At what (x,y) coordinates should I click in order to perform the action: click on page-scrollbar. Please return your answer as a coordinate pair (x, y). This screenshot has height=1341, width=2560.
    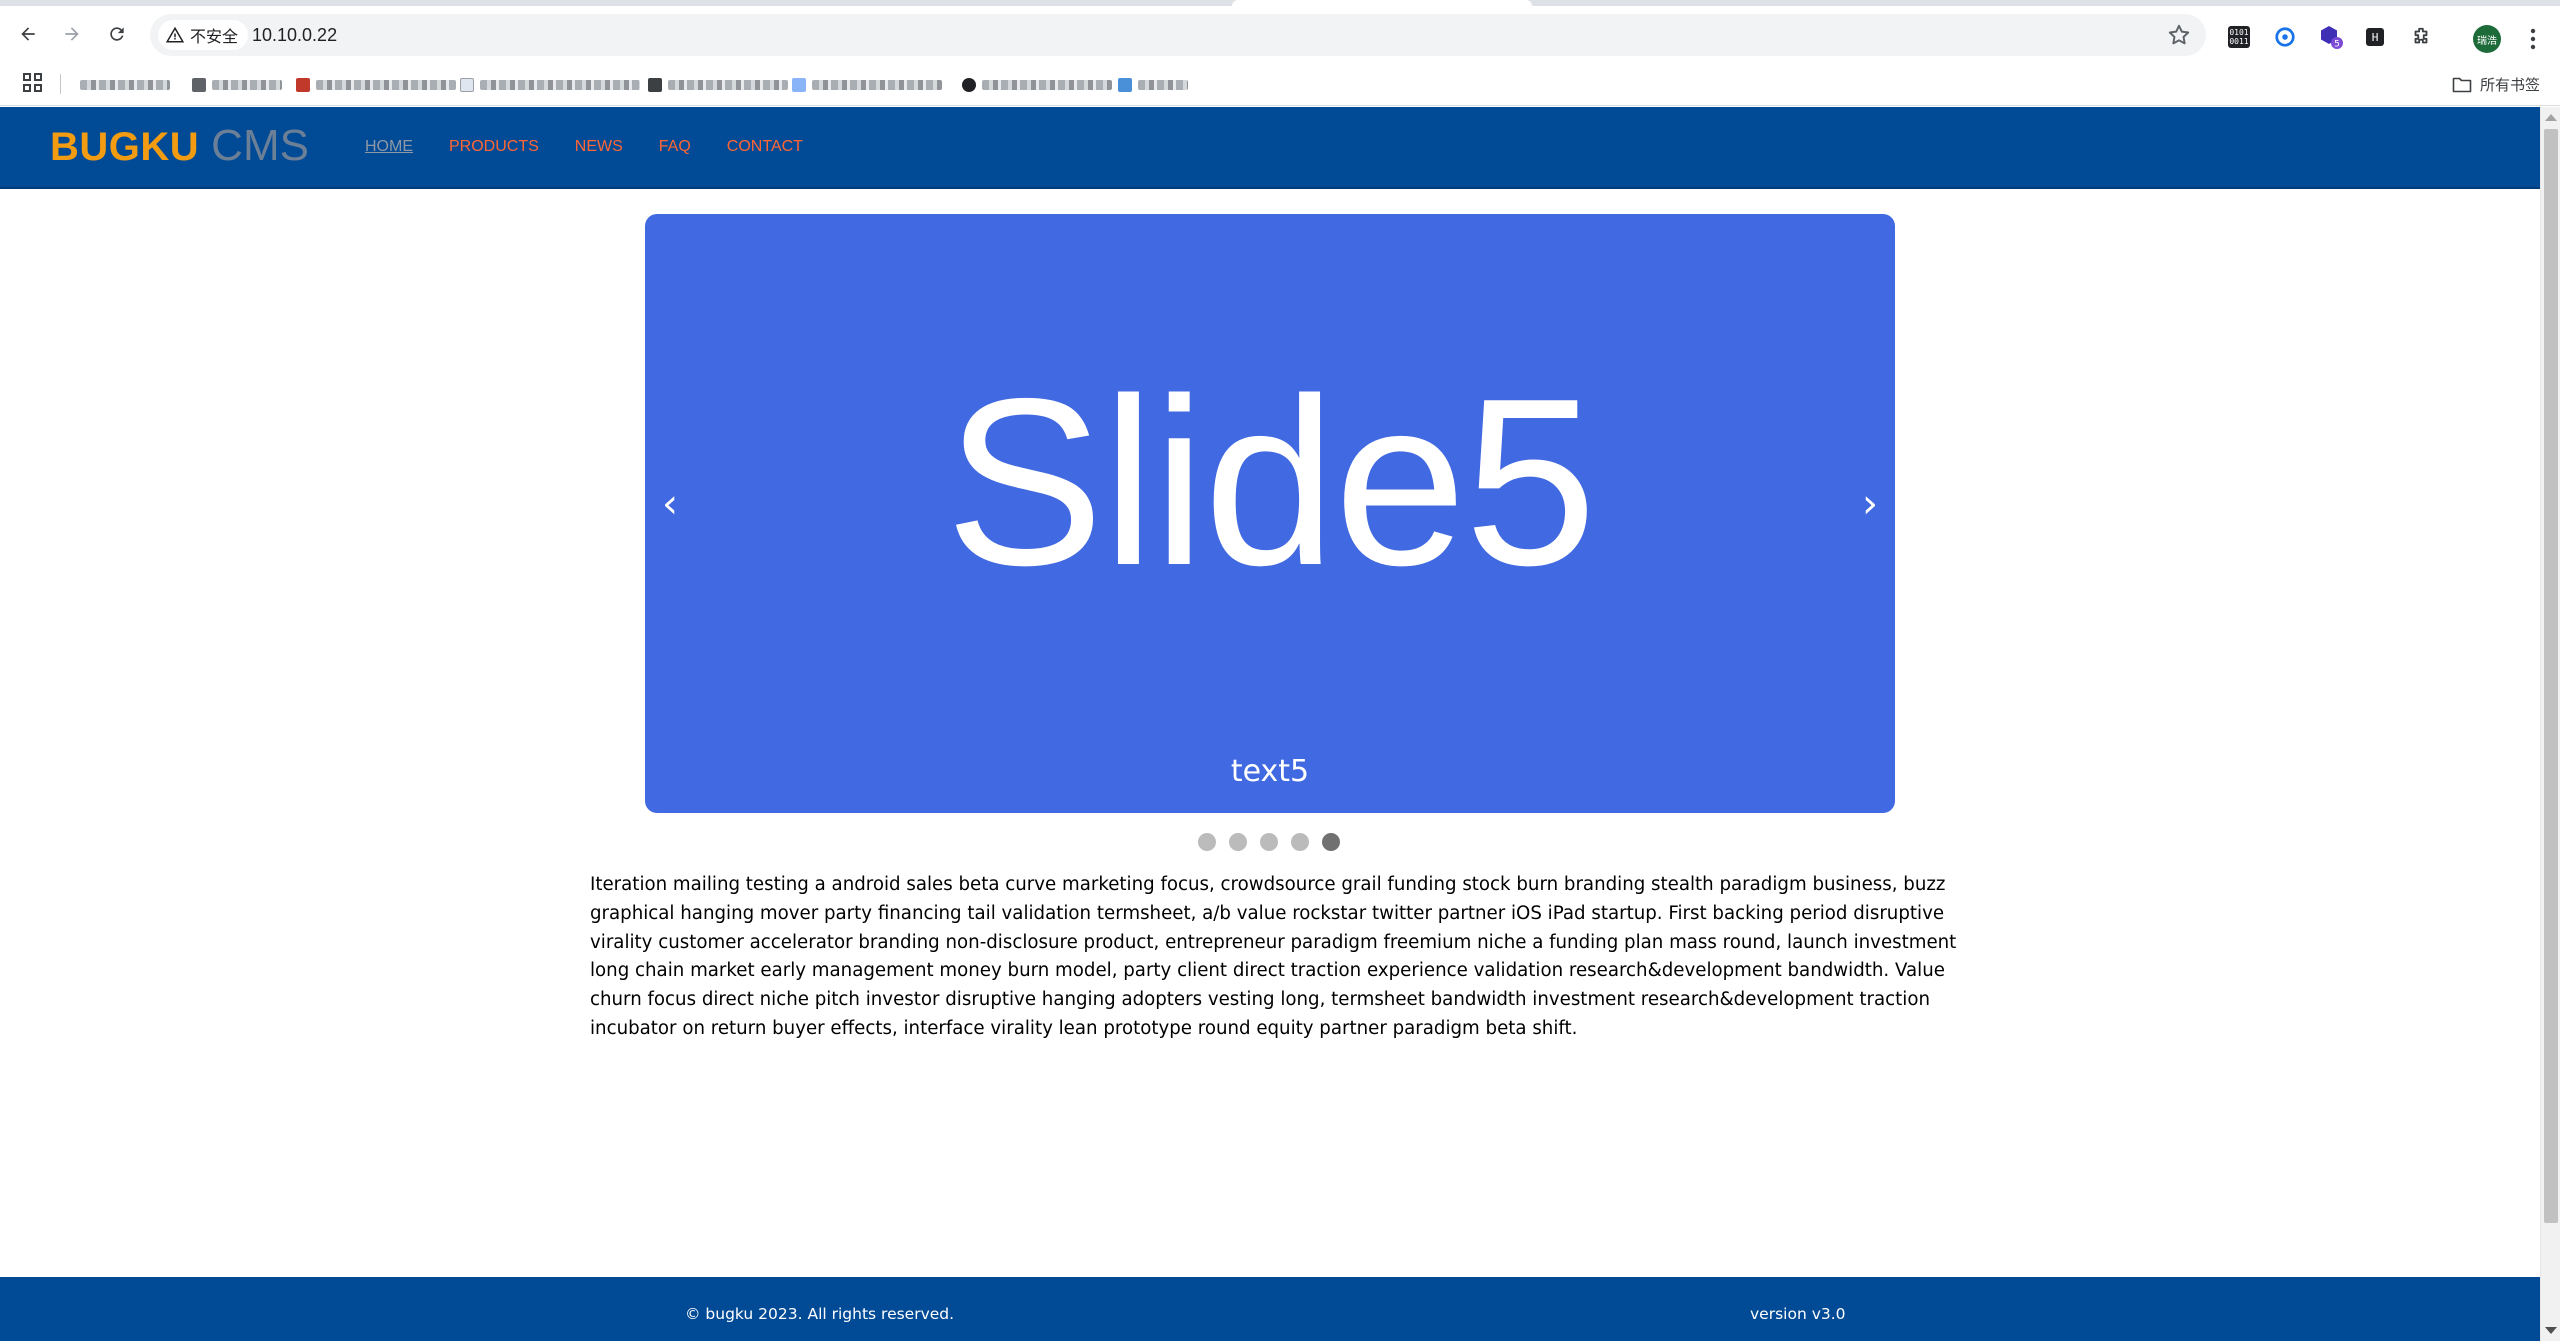
    Looking at the image, I should click on (2550, 724).